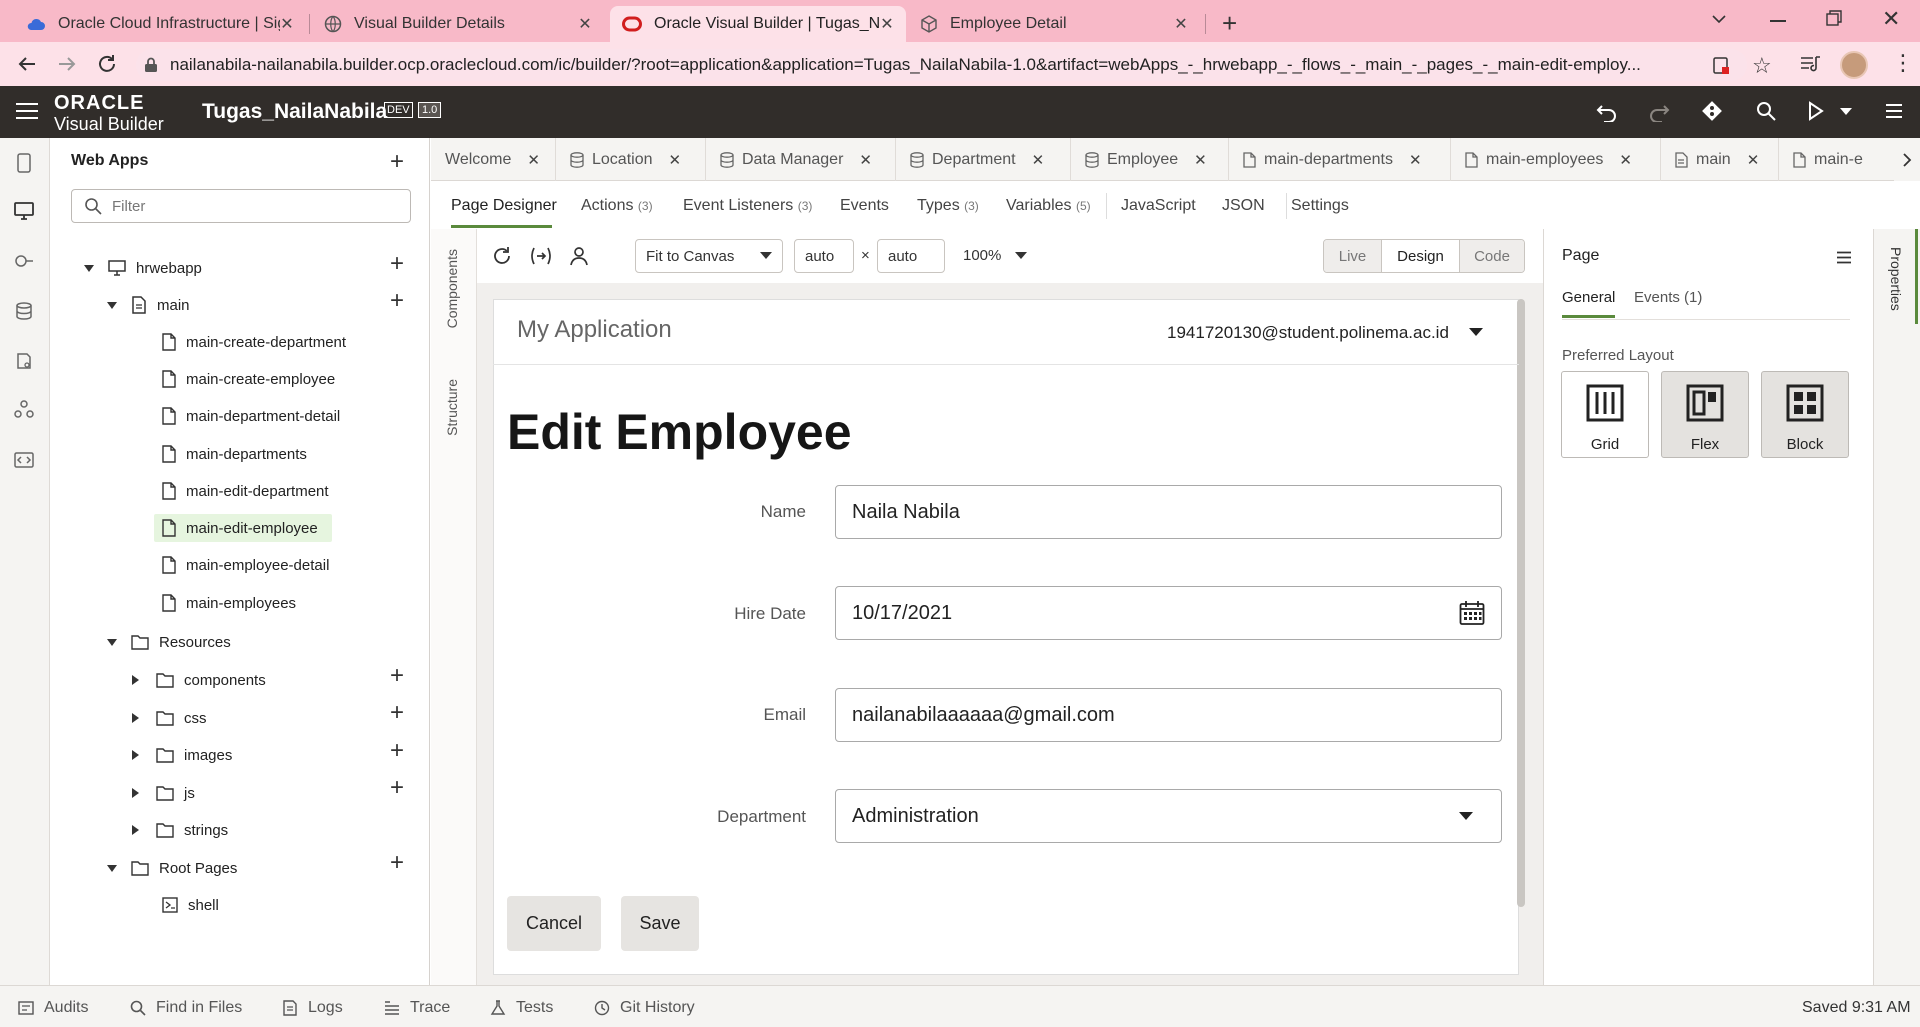  Describe the element at coordinates (180, 830) in the screenshot. I see `tree-item-folder: strings` at that location.